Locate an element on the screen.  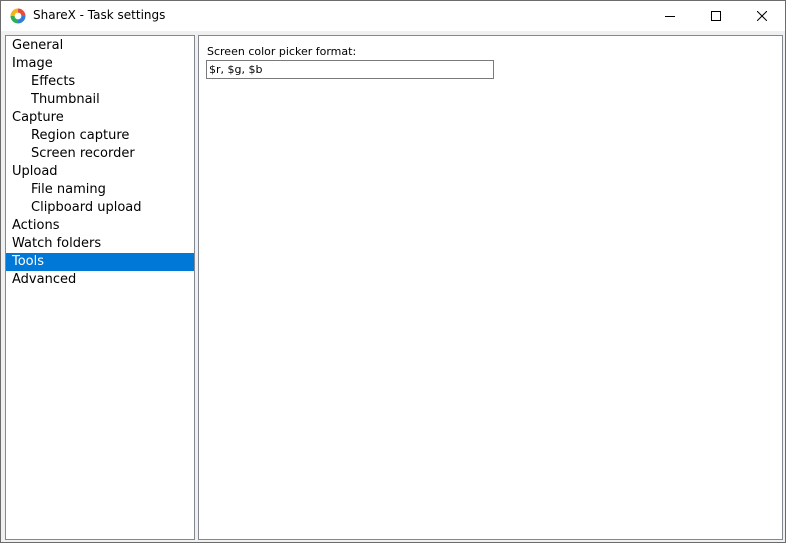
title-bar: ShareX - Task settings is located at coordinates (393, 16).